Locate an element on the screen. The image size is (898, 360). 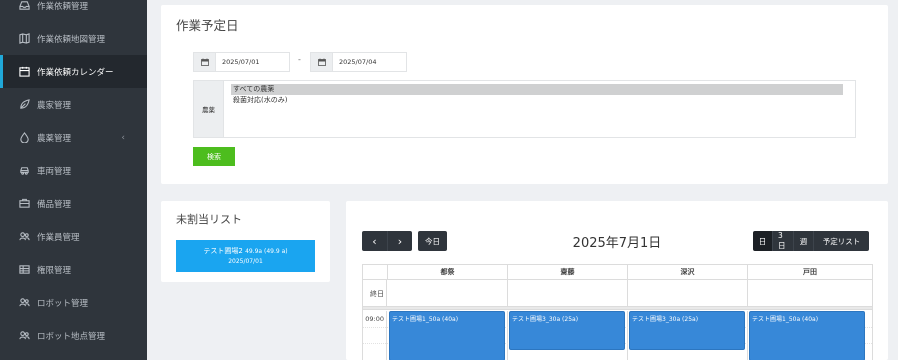
card-title: 作業予定日 is located at coordinates (207, 25).